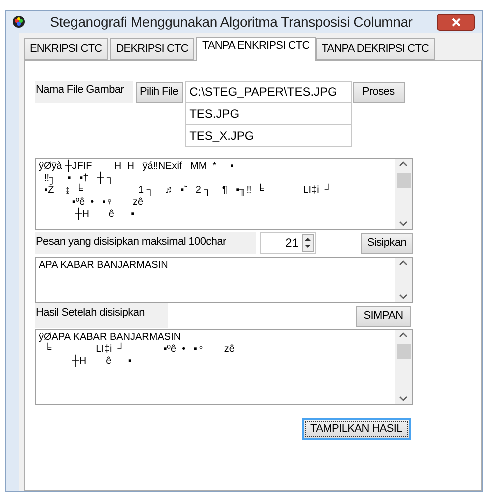  What do you see at coordinates (387, 243) in the screenshot?
I see `insert-button: Sisipkan` at bounding box center [387, 243].